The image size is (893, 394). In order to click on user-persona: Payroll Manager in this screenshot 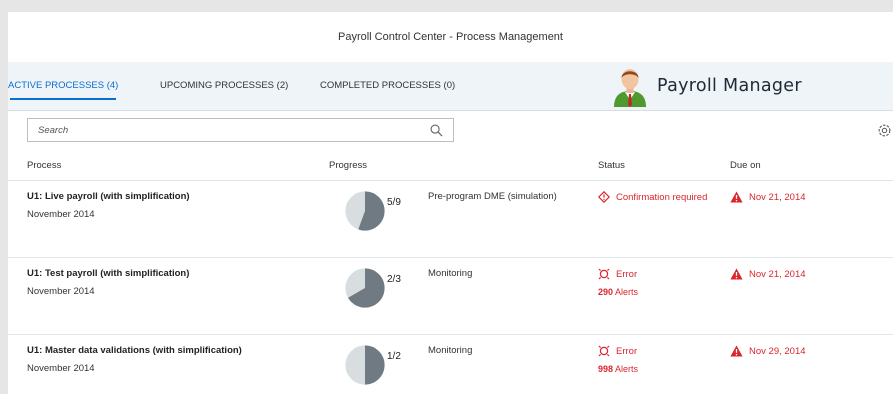, I will do `click(706, 86)`.